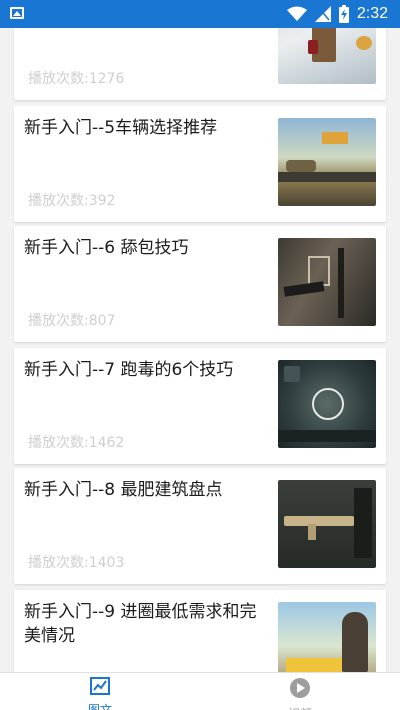 The width and height of the screenshot is (400, 710). Describe the element at coordinates (337, 14) in the screenshot. I see `status-icons: 2:32` at that location.